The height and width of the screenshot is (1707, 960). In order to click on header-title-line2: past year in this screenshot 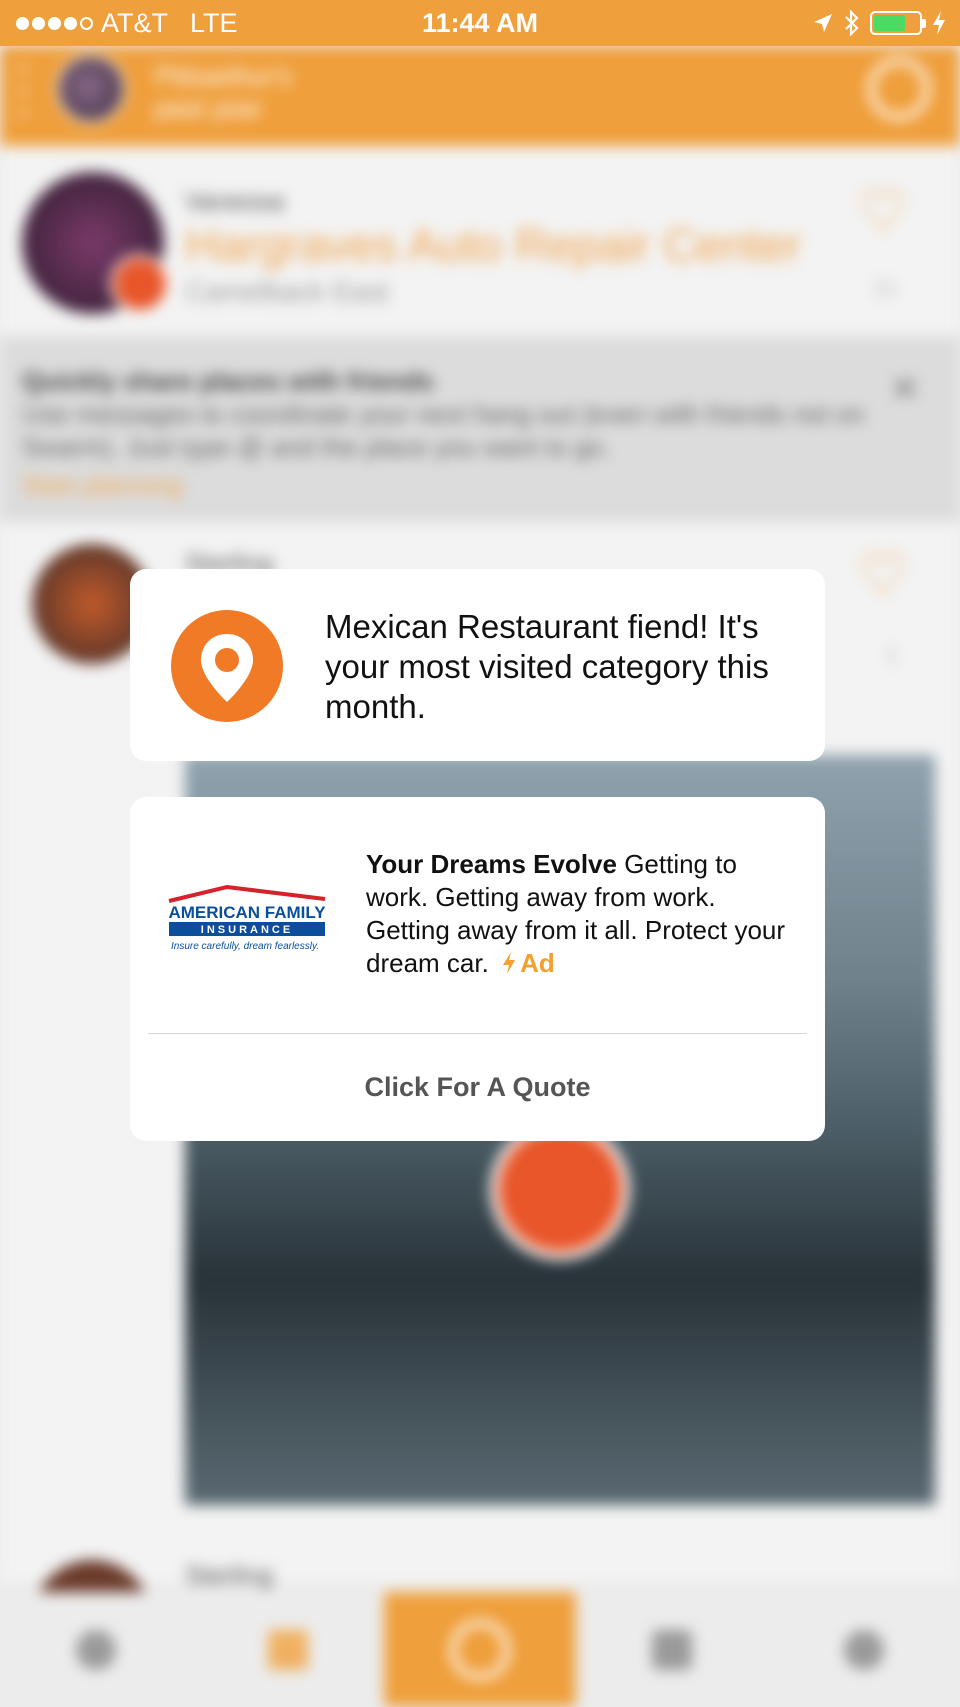, I will do `click(208, 108)`.